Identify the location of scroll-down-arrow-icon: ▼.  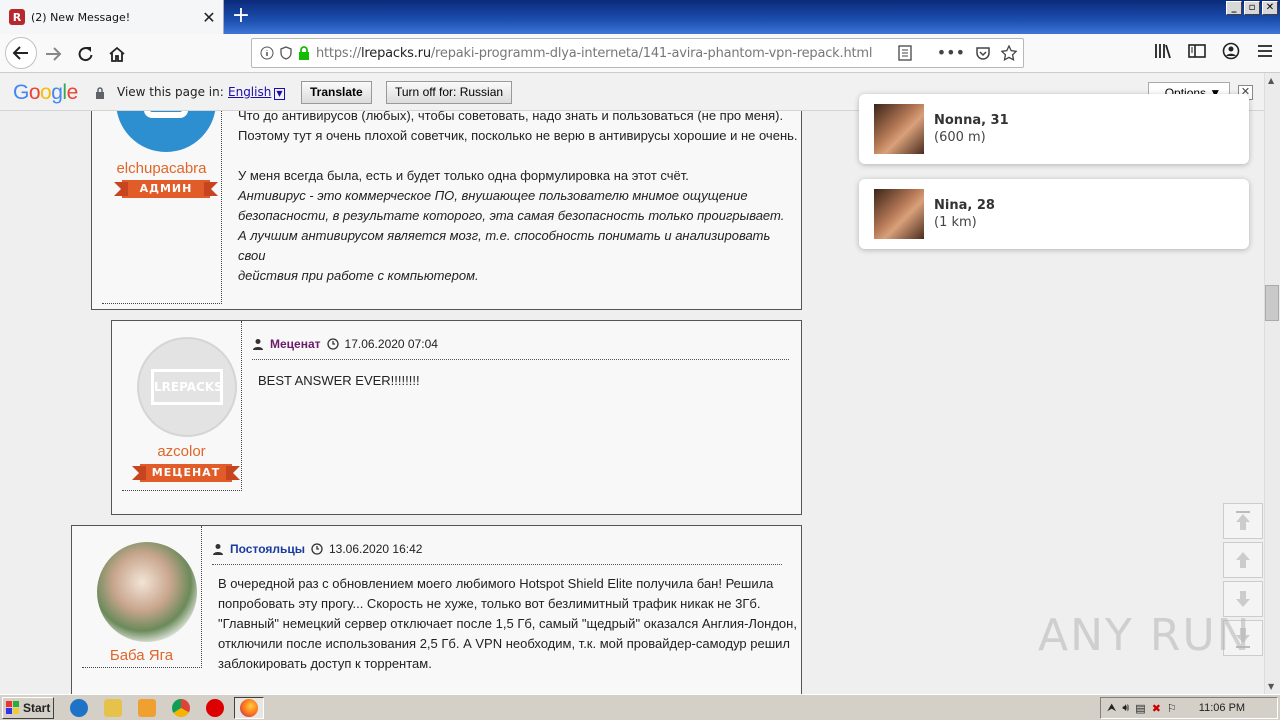
(1271, 686).